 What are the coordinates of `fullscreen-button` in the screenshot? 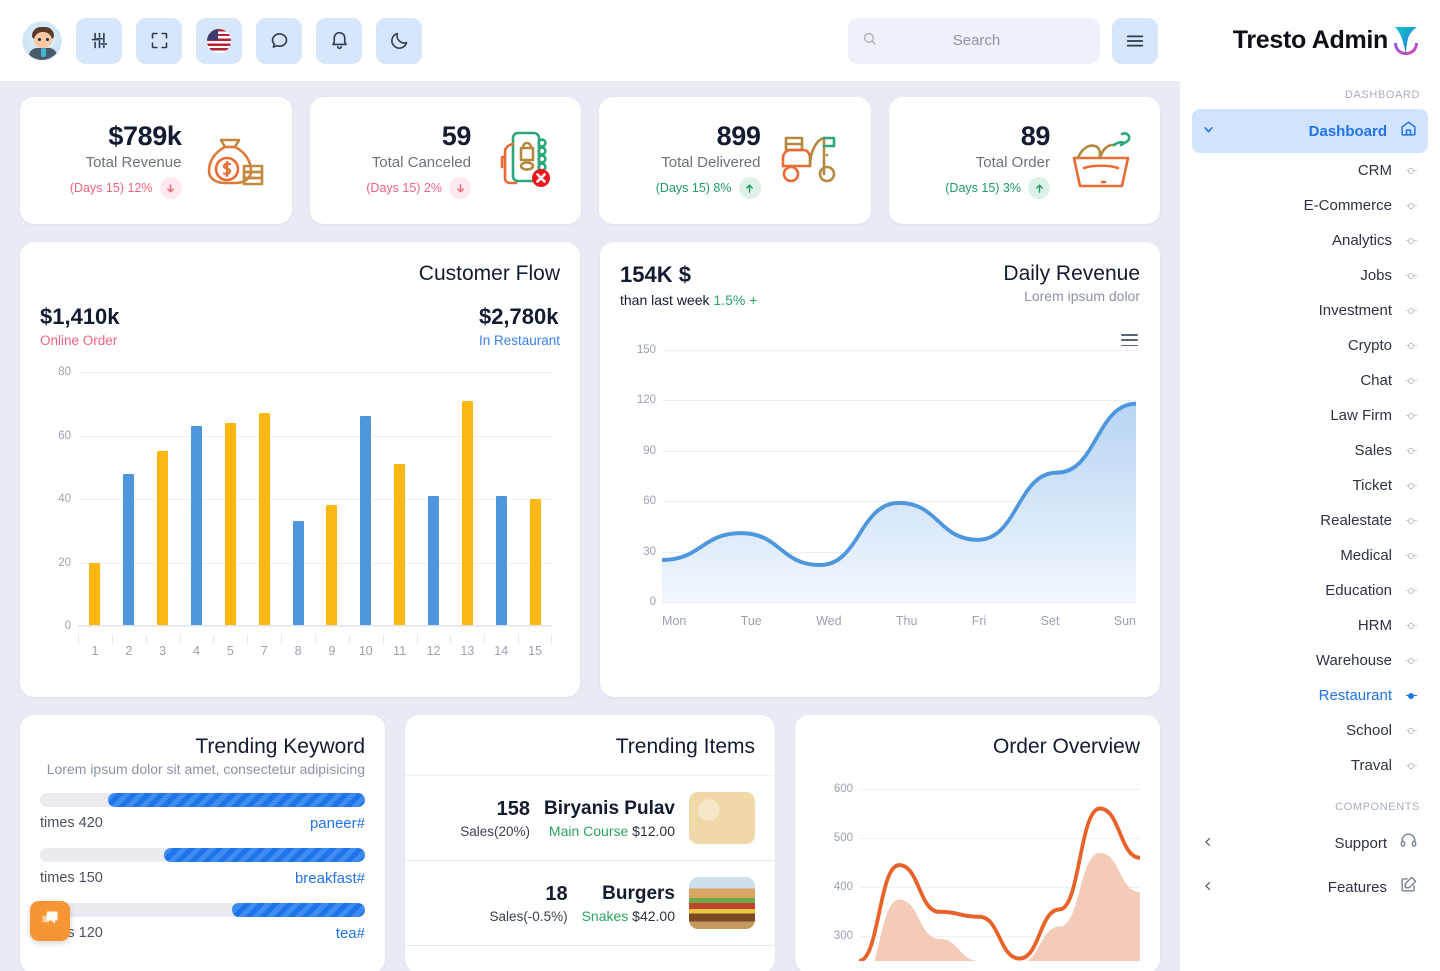 It's located at (159, 40).